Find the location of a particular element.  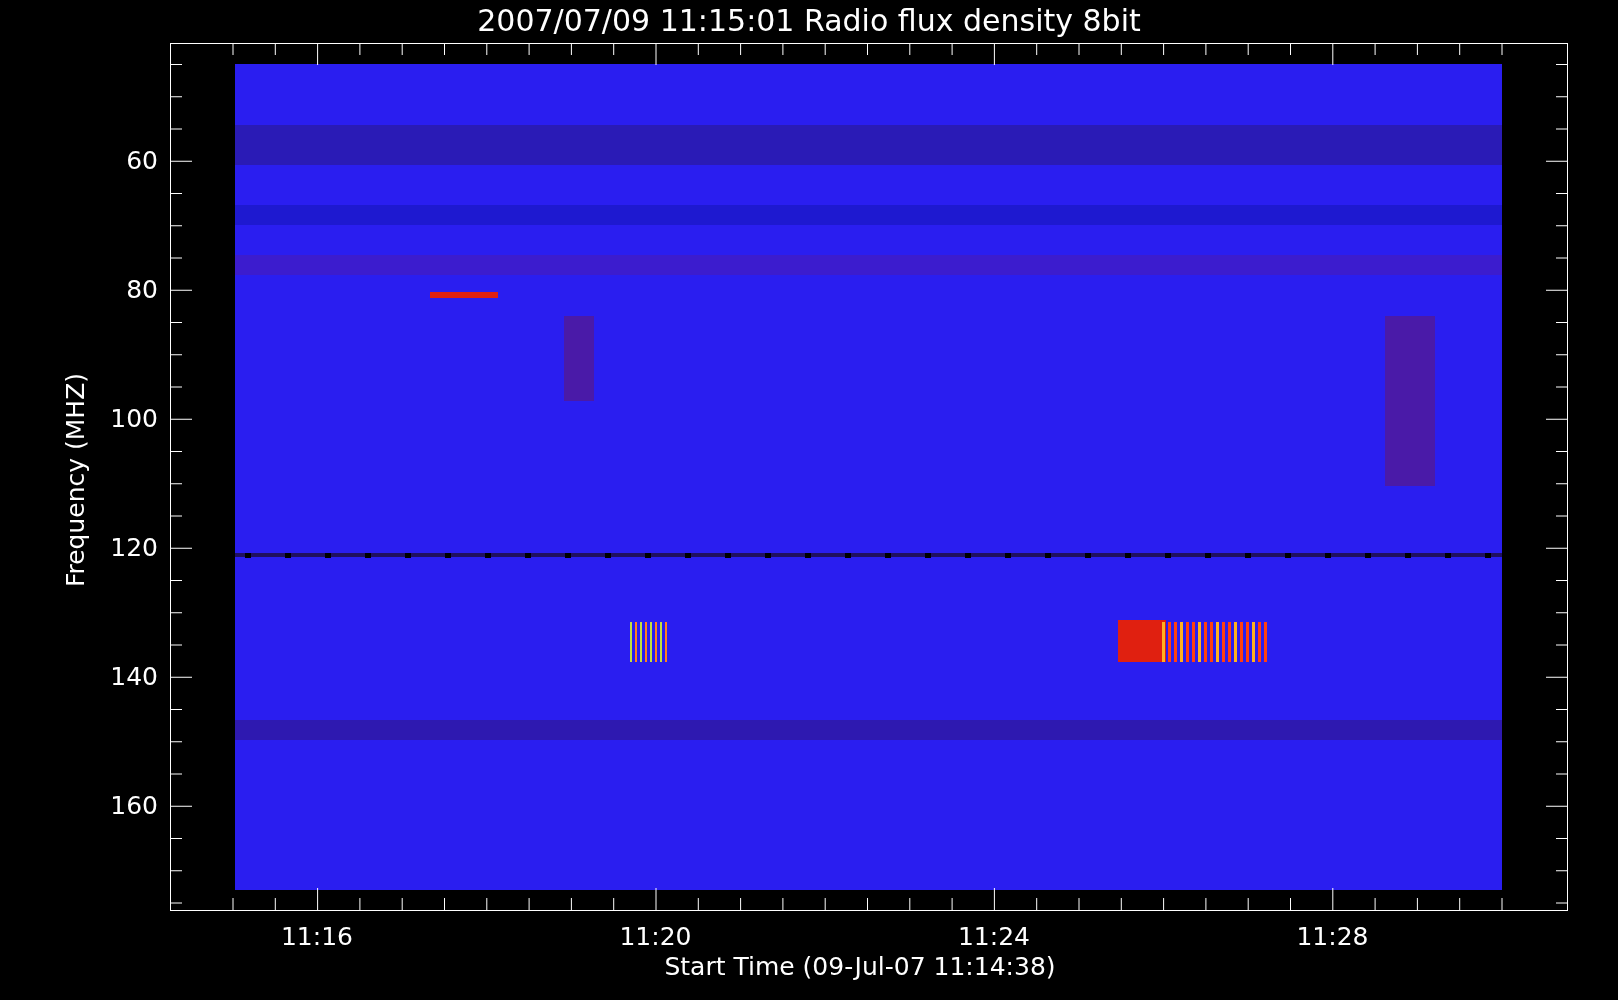

x-tick-label: 11:24 is located at coordinates (994, 936).